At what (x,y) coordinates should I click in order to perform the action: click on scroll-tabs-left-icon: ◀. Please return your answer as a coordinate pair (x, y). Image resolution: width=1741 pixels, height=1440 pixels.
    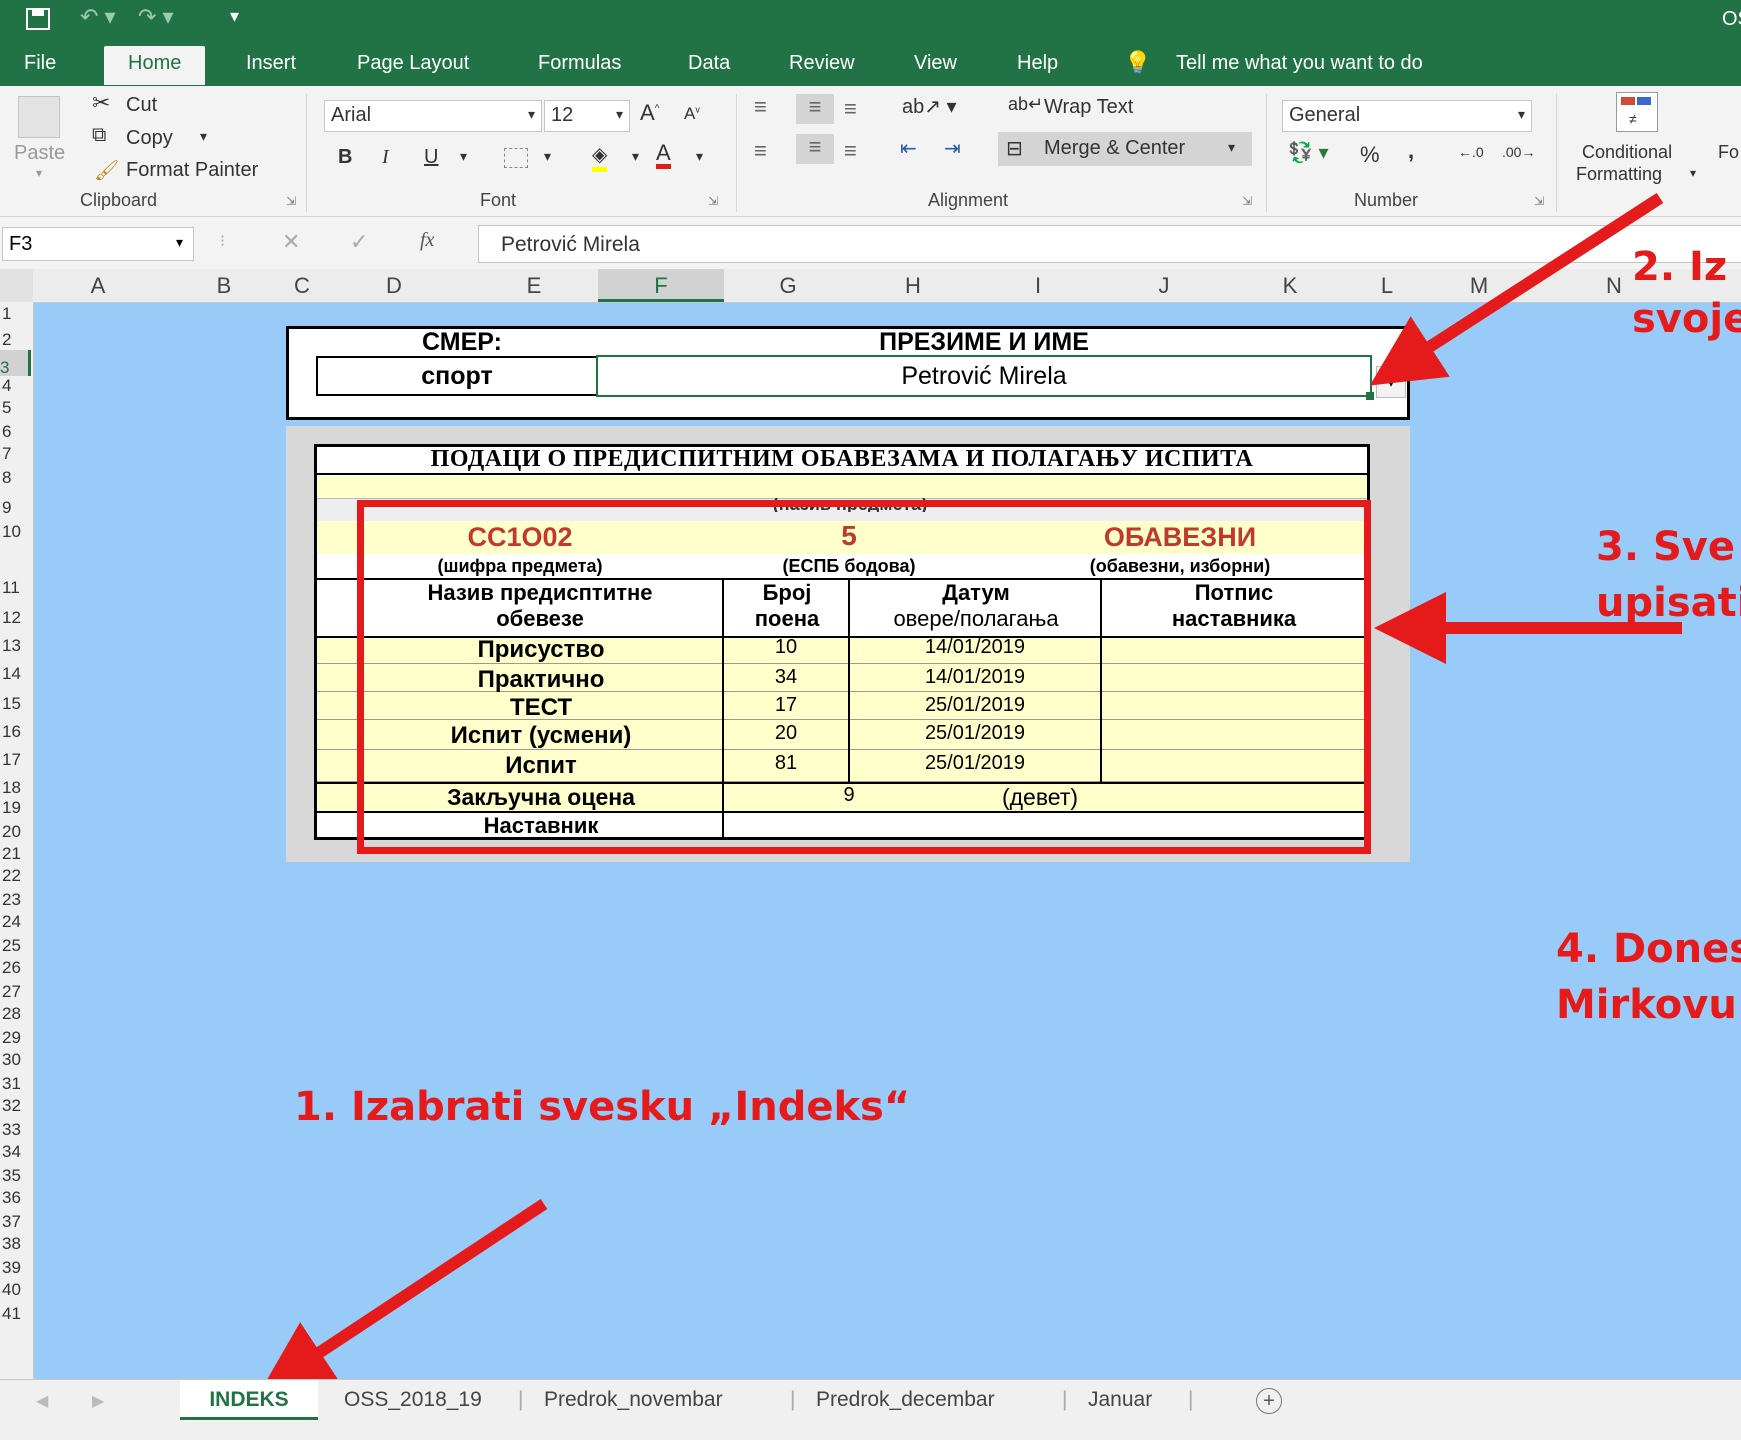
    Looking at the image, I should click on (42, 1401).